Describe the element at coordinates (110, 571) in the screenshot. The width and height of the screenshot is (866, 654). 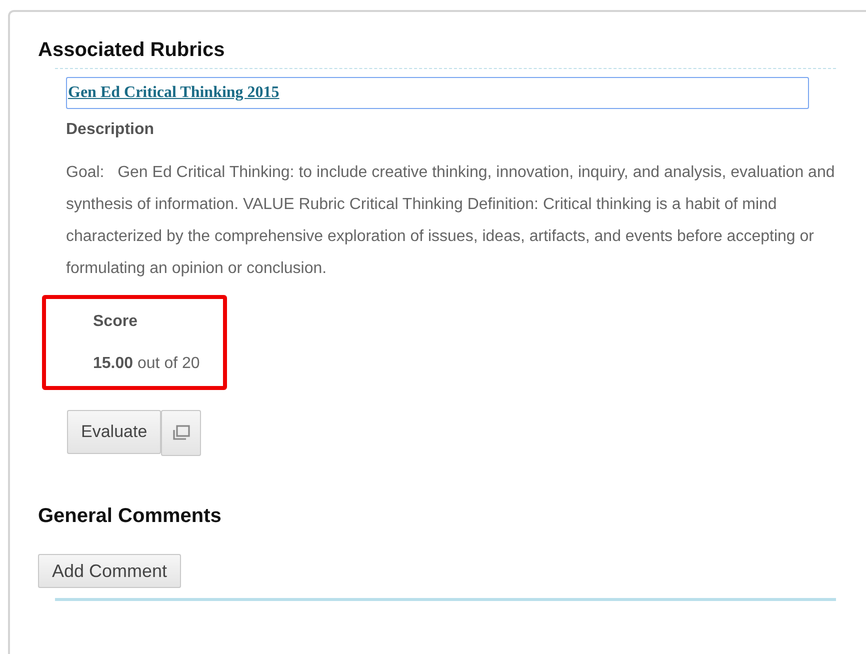
I see `add-comment-button: Add Comment` at that location.